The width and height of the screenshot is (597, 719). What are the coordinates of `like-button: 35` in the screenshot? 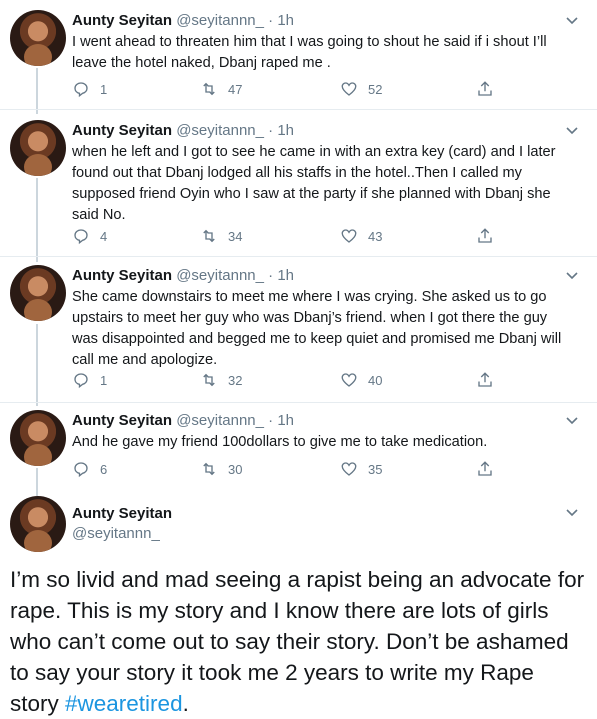 It's located at (361, 469).